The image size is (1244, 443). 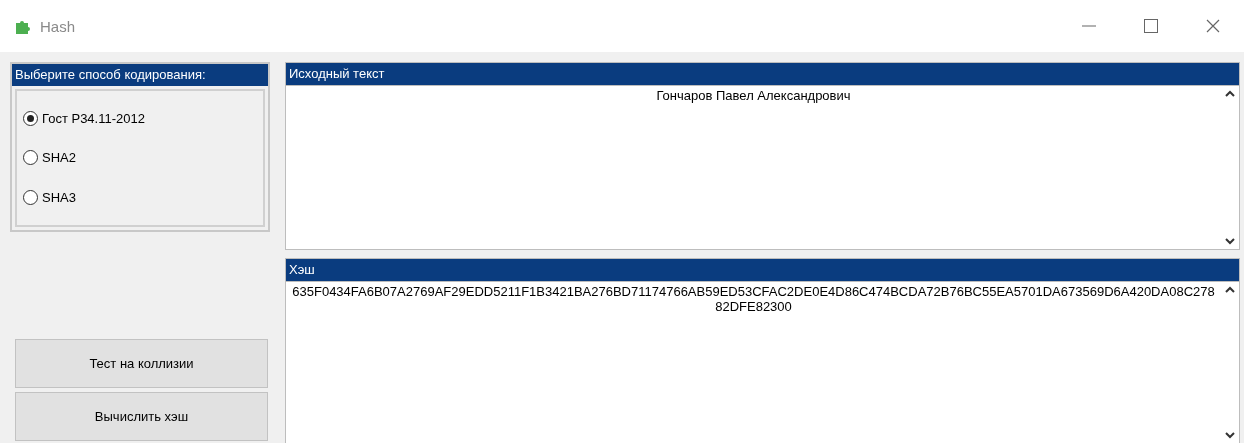 I want to click on action-button: Вычислить хэш, so click(x=141, y=416).